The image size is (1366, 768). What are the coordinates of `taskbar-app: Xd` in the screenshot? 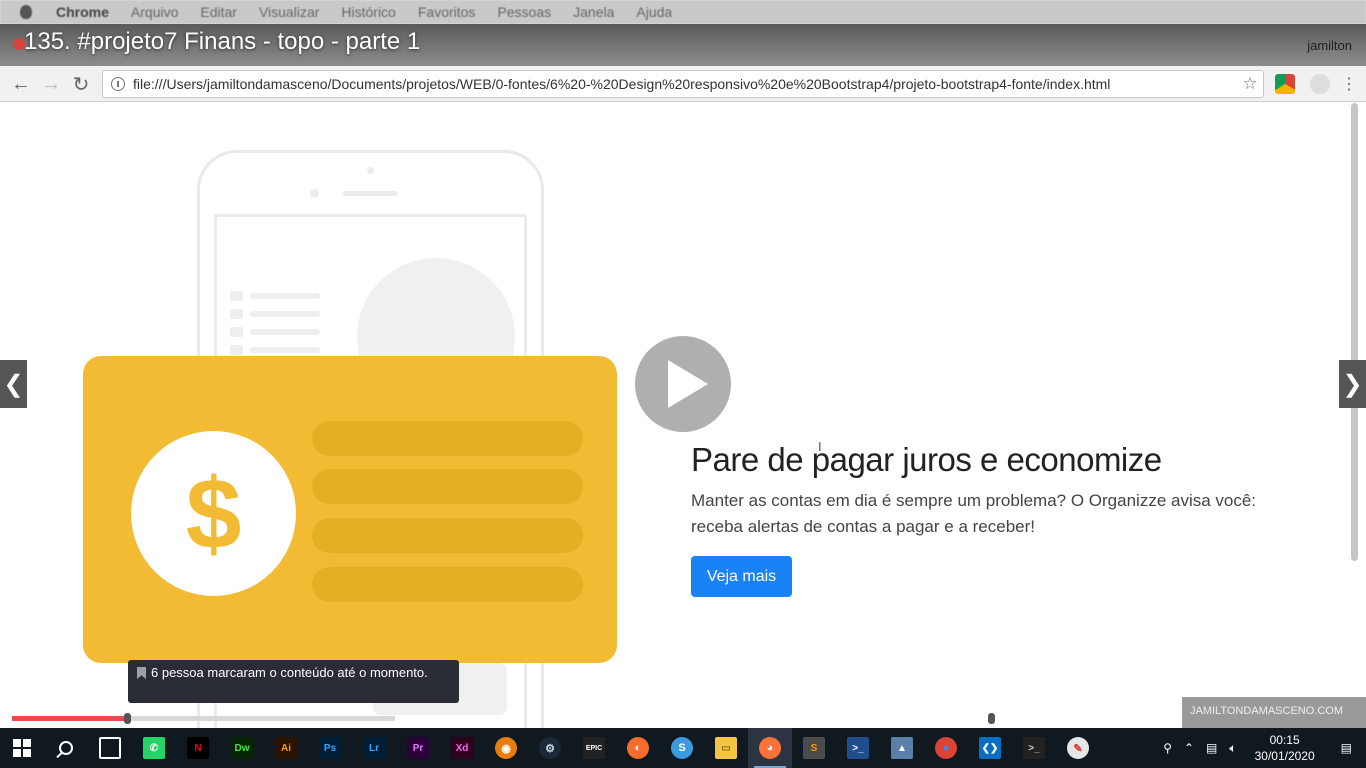 It's located at (462, 748).